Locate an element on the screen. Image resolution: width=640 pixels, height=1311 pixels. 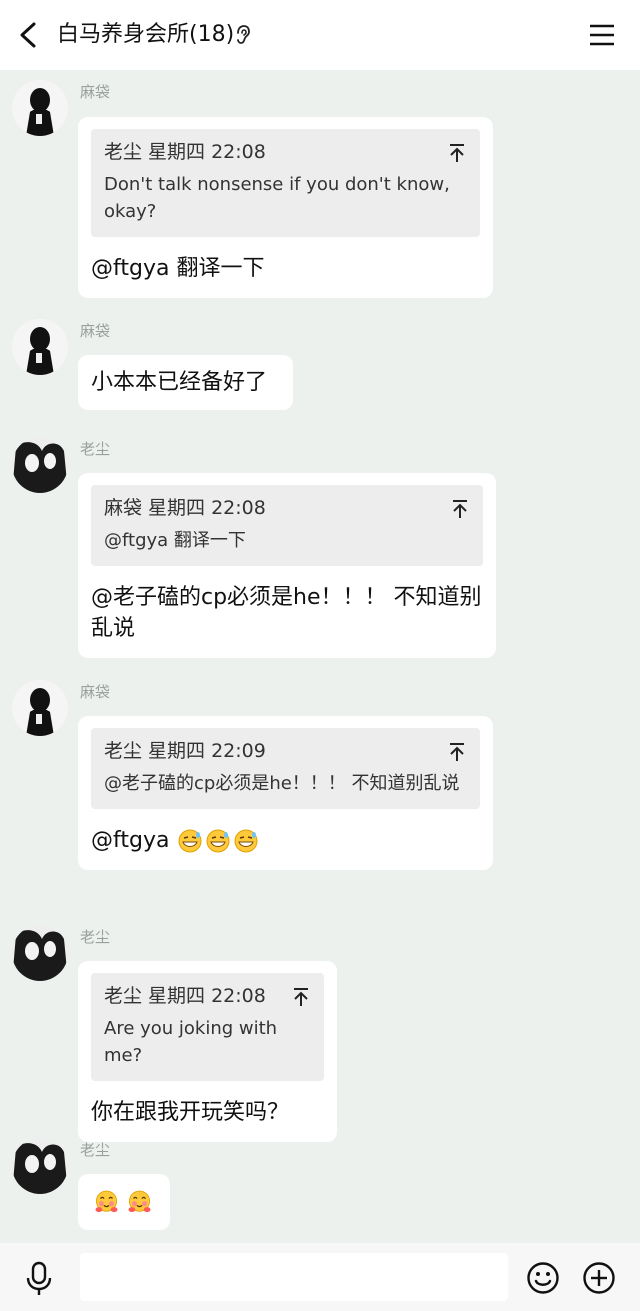
message-bubble: 小本本已经备好了 is located at coordinates (185, 382).